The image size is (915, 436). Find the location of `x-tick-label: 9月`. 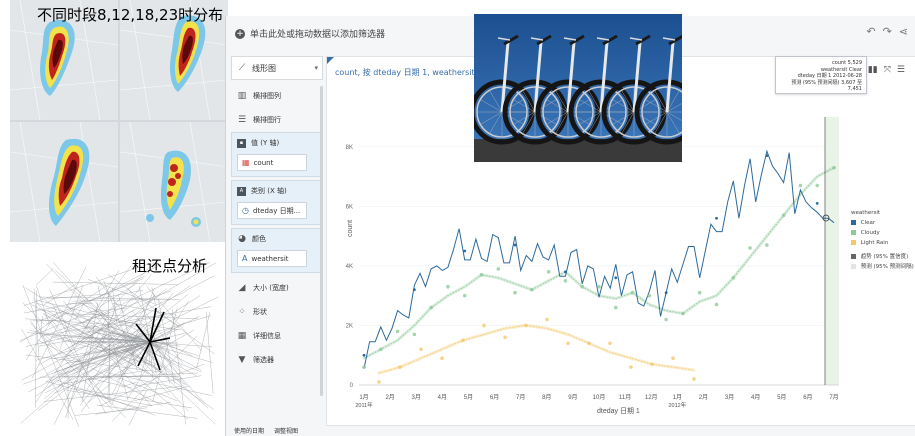

x-tick-label: 9月 is located at coordinates (572, 397).